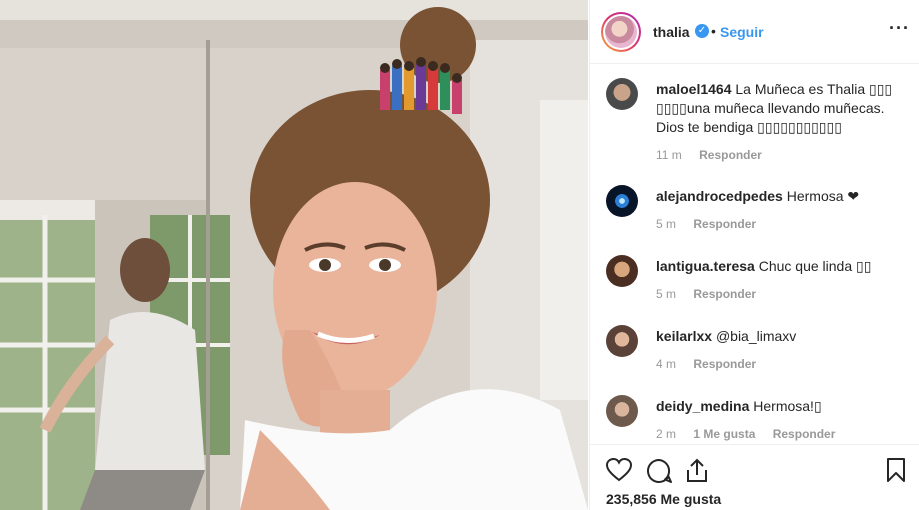 This screenshot has width=919, height=510. I want to click on likes-count: 235,856 Me gusta, so click(663, 499).